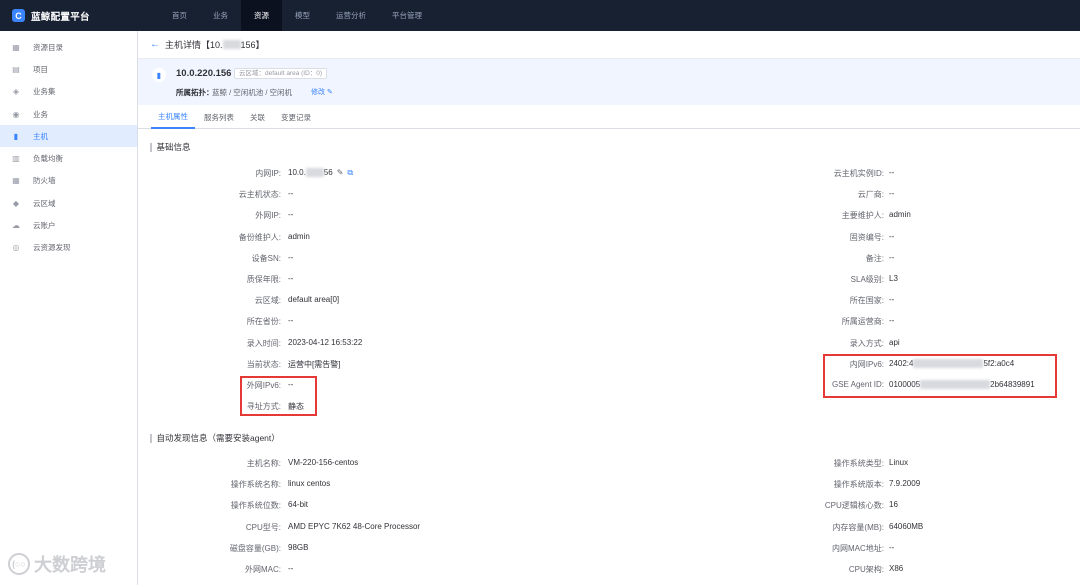  What do you see at coordinates (302, 15) in the screenshot?
I see `topnav-item: 模型` at bounding box center [302, 15].